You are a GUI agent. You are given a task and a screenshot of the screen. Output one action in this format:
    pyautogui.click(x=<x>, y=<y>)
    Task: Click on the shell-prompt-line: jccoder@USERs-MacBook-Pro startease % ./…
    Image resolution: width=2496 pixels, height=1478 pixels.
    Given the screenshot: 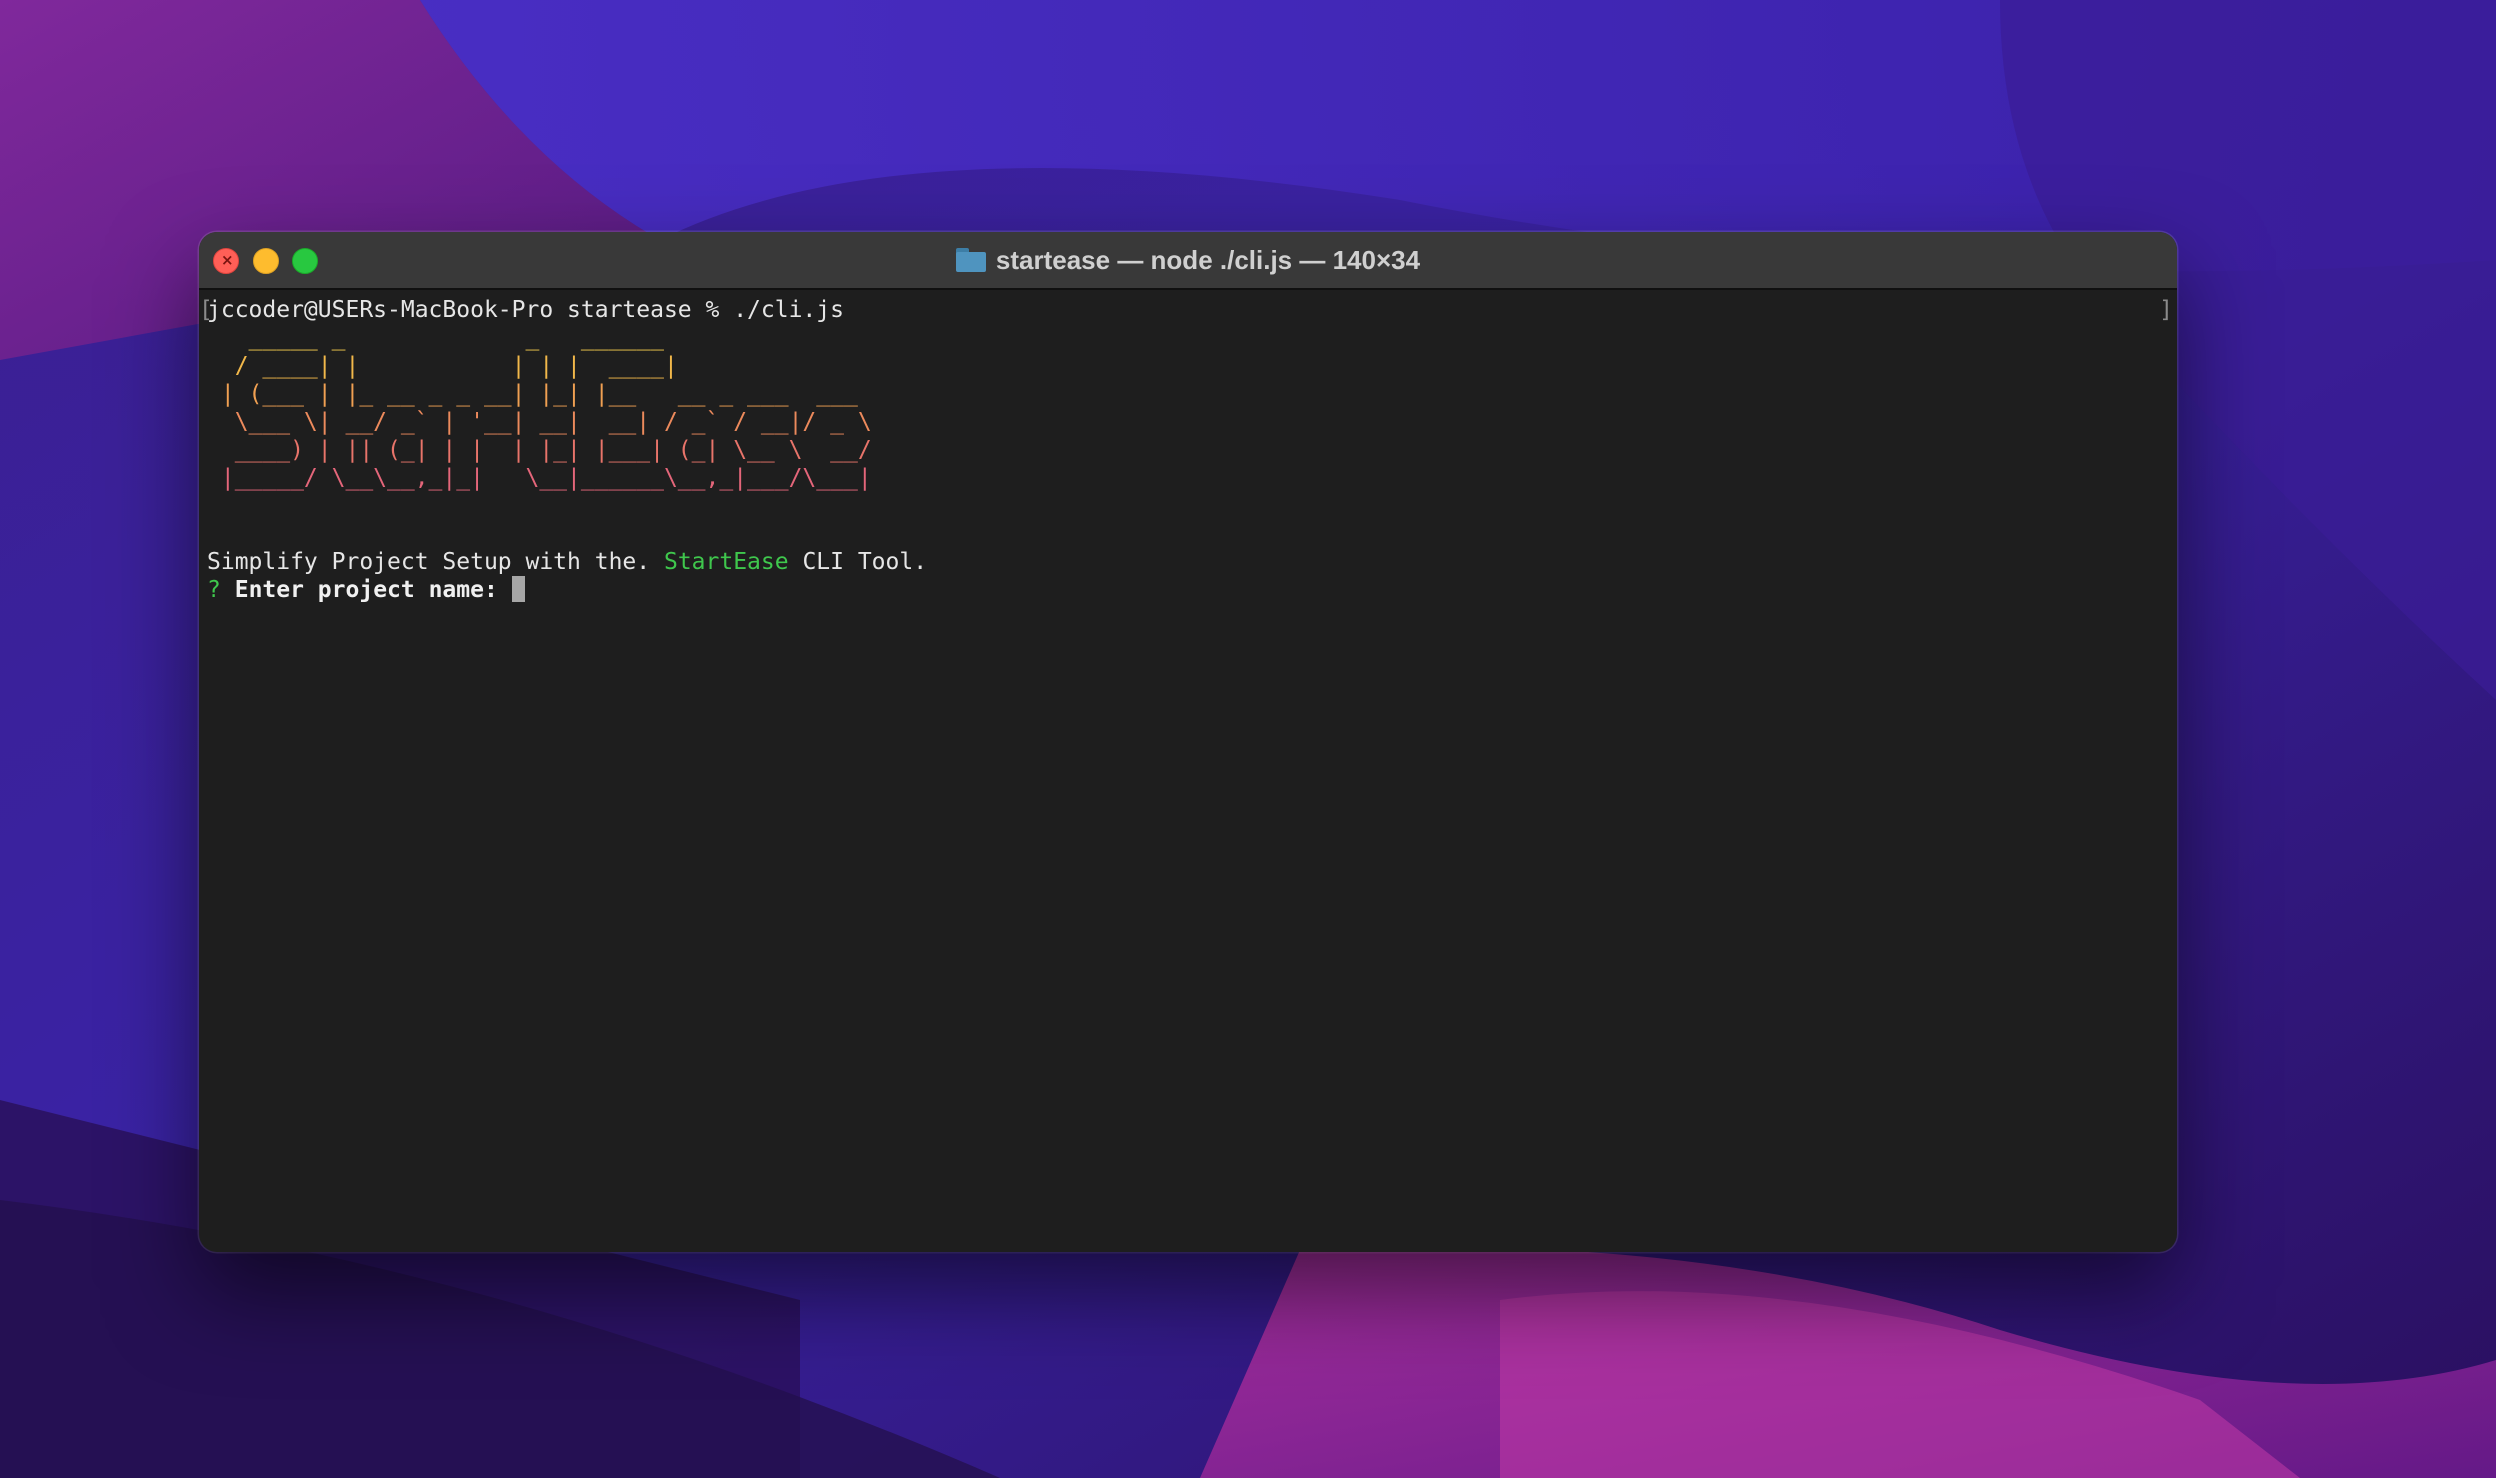 What is the action you would take?
    pyautogui.click(x=525, y=310)
    